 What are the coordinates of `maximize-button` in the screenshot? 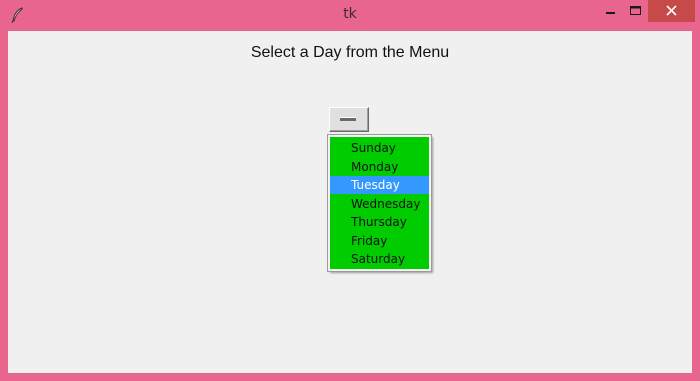 It's located at (635, 12).